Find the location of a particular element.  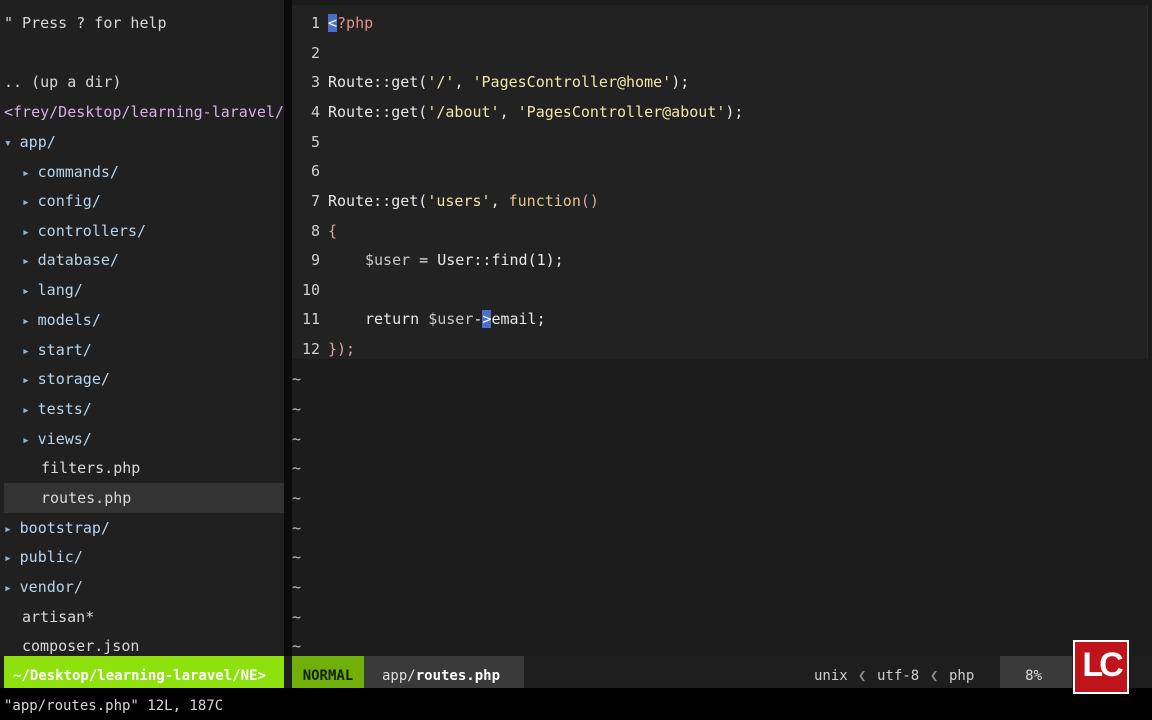

status-percent: 8% is located at coordinates (1036, 672).